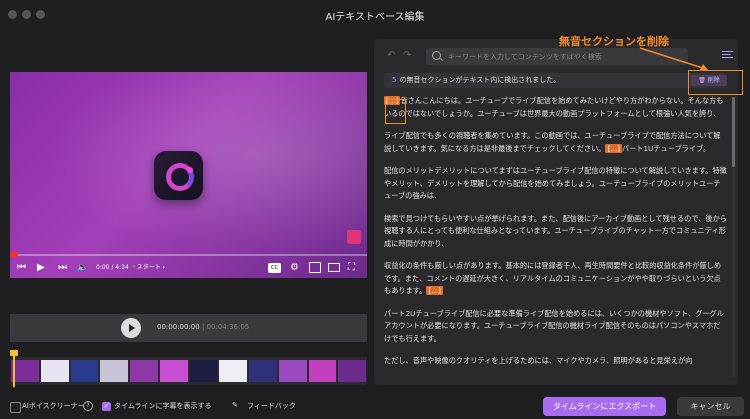 The image size is (750, 419). I want to click on search-icon, so click(436, 55).